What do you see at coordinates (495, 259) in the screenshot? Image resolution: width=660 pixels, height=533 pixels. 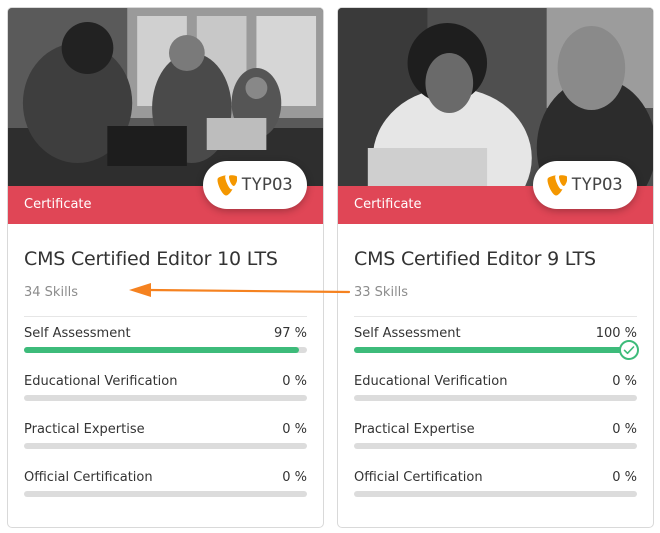 I see `card-title: CMS Certified Editor 9 LTS` at bounding box center [495, 259].